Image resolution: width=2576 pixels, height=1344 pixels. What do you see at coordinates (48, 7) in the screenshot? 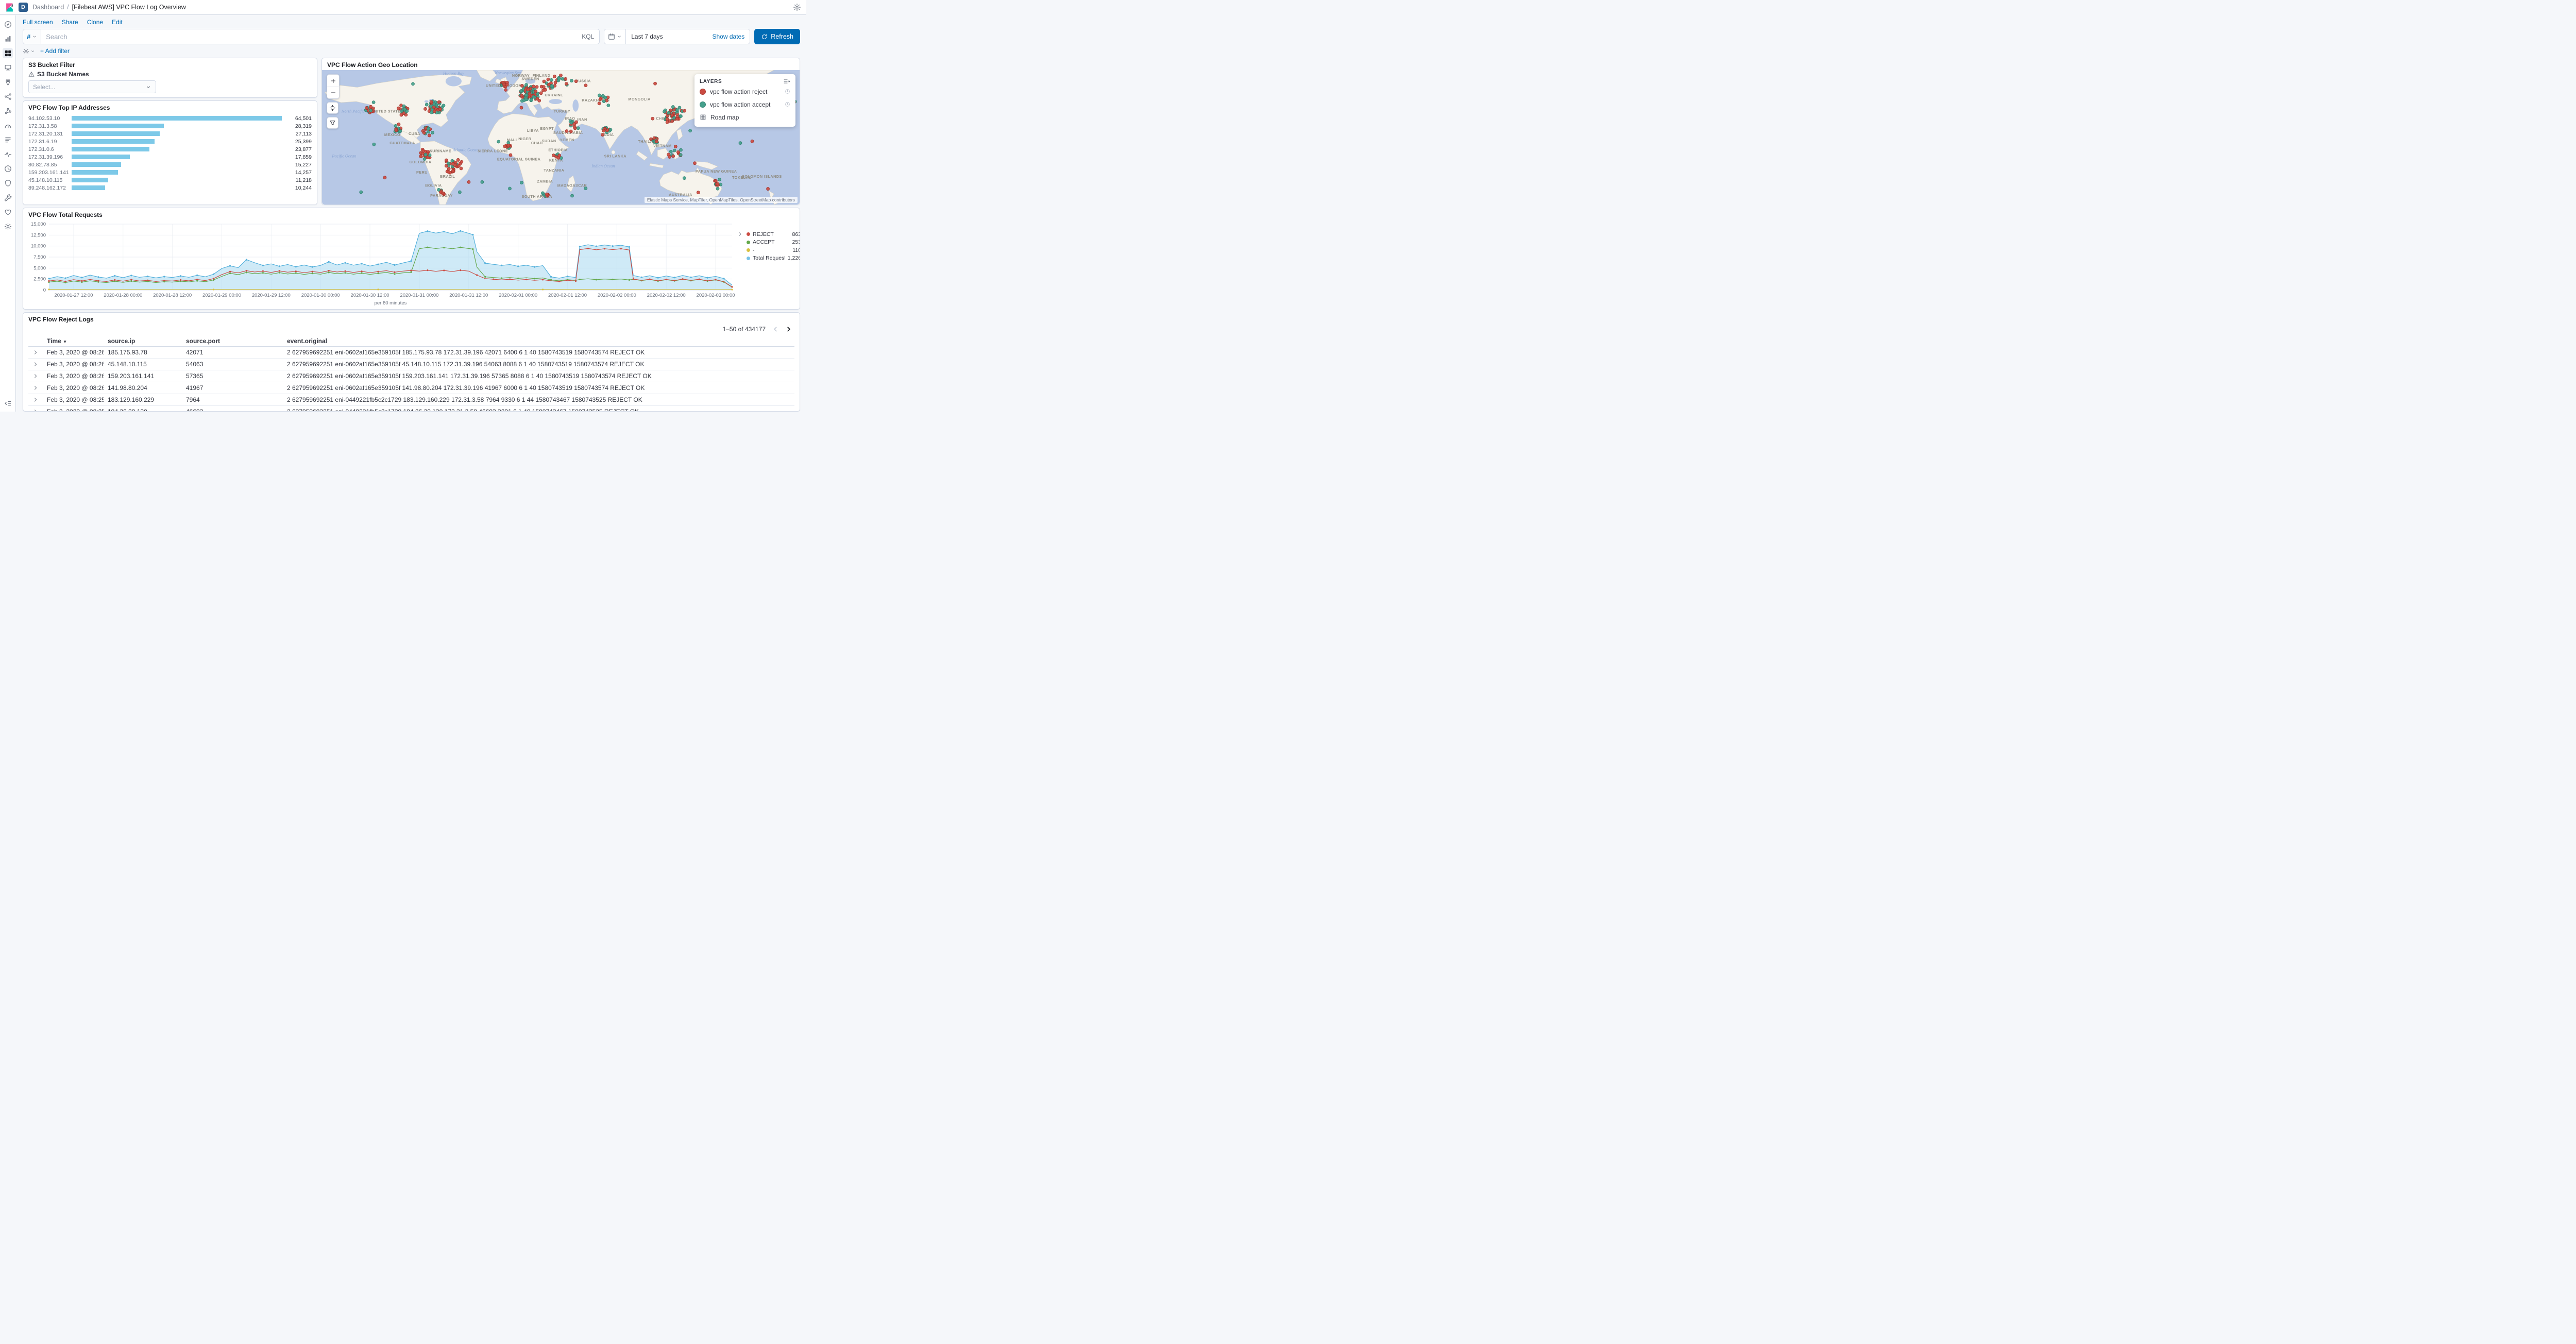
I see `breadcrumb-dashboard: Dashboard` at bounding box center [48, 7].